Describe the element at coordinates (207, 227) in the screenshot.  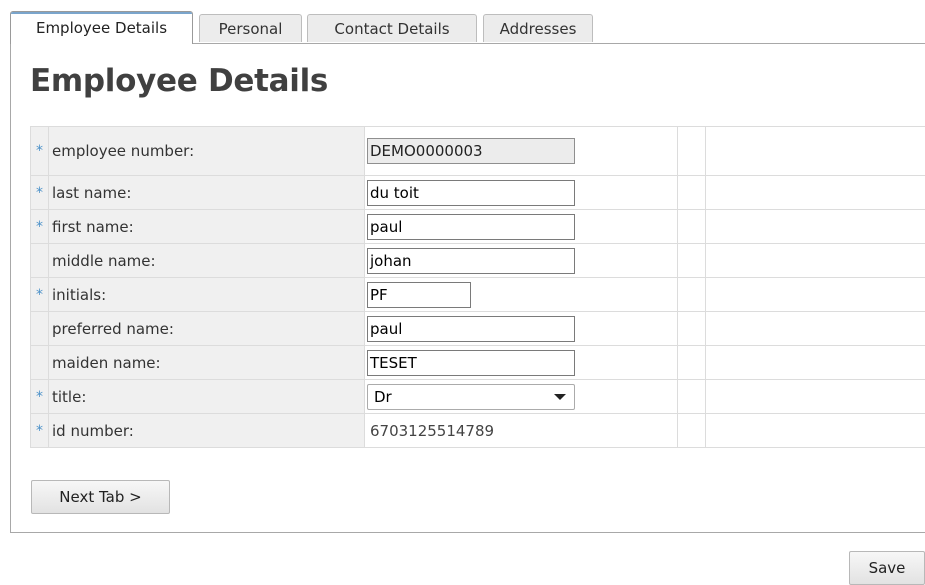
I see `first-name-label: first name:` at that location.